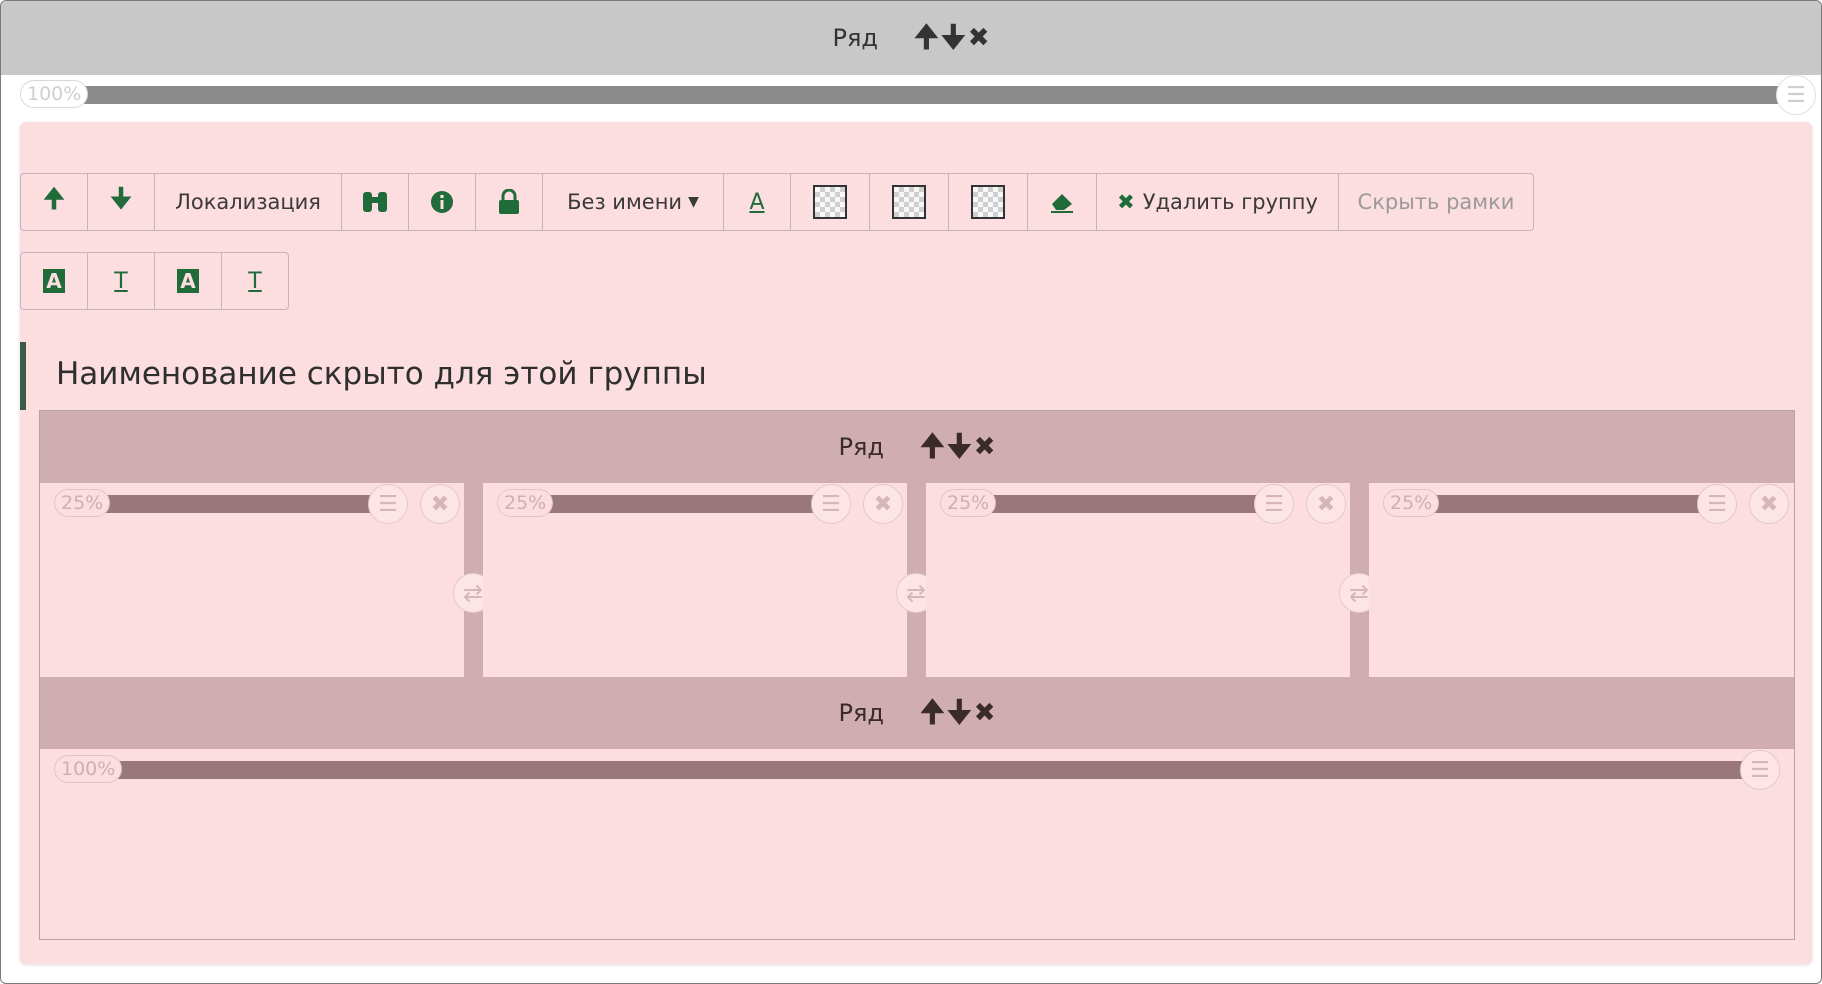 The width and height of the screenshot is (1822, 984). I want to click on column-bar: 100% ☰, so click(917, 770).